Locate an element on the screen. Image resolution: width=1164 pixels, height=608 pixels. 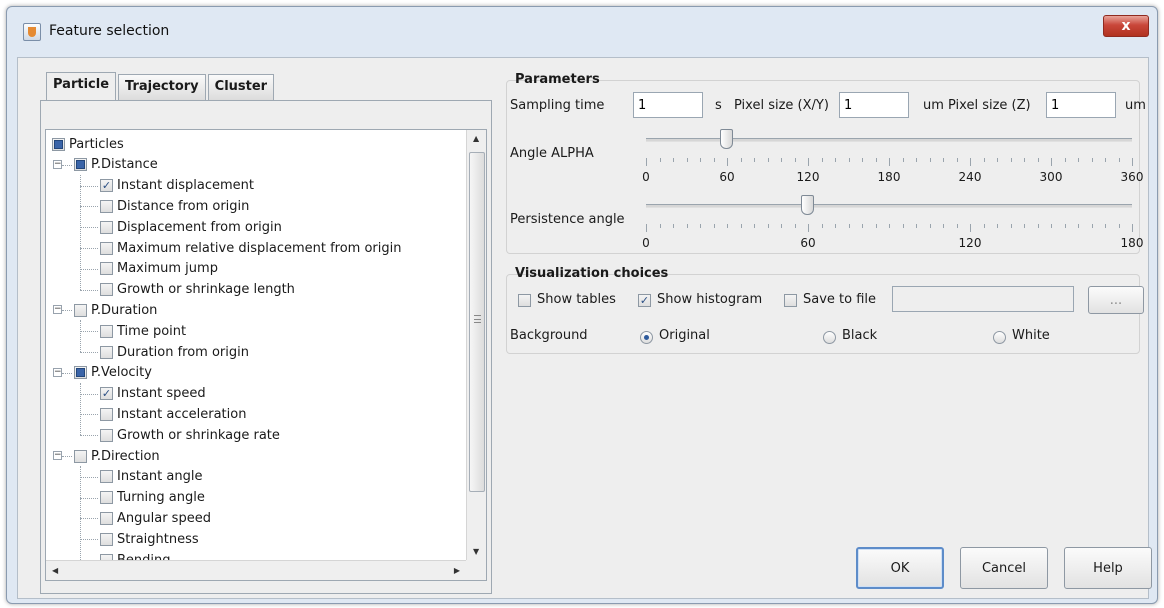
tree-item-distance-from-origin-checkbox is located at coordinates (106, 206).